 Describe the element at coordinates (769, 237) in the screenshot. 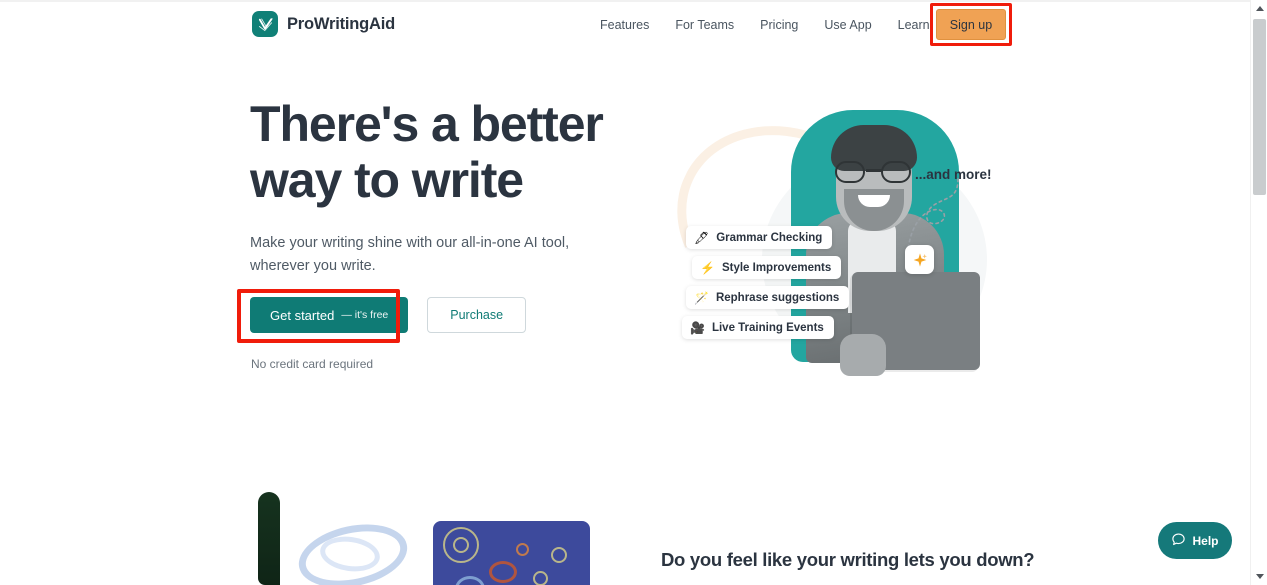

I see `feature-chip-label: Grammar Checking` at that location.